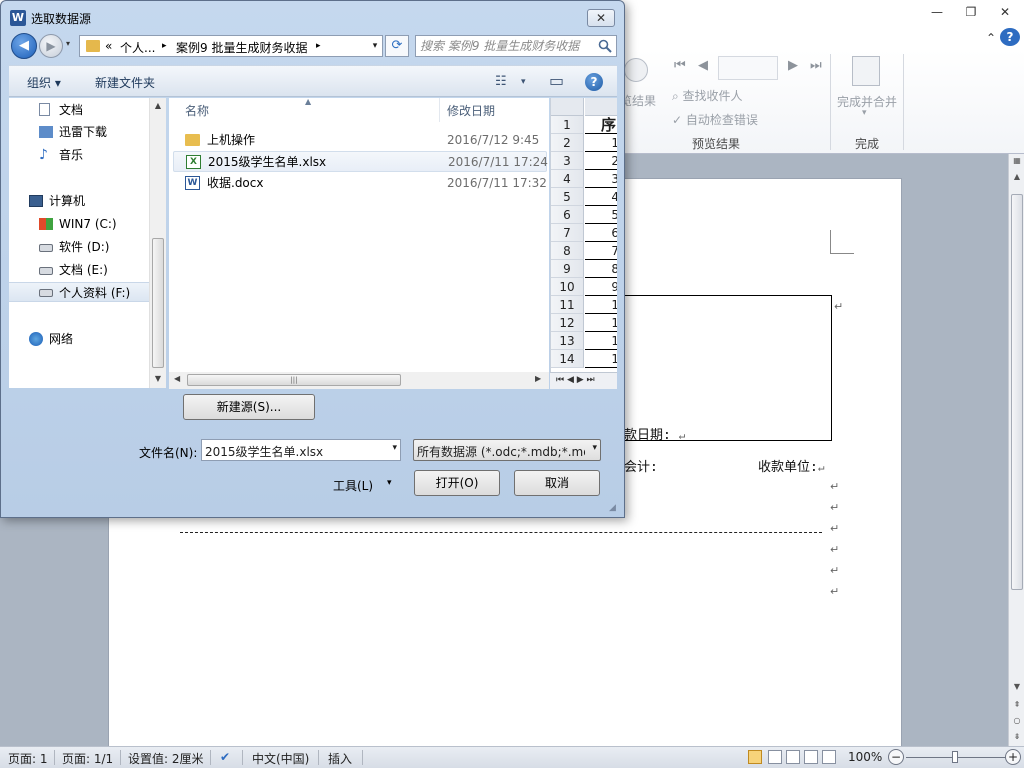  What do you see at coordinates (79, 247) in the screenshot?
I see `nav-item-drive-d: 软件 (D:)` at bounding box center [79, 247].